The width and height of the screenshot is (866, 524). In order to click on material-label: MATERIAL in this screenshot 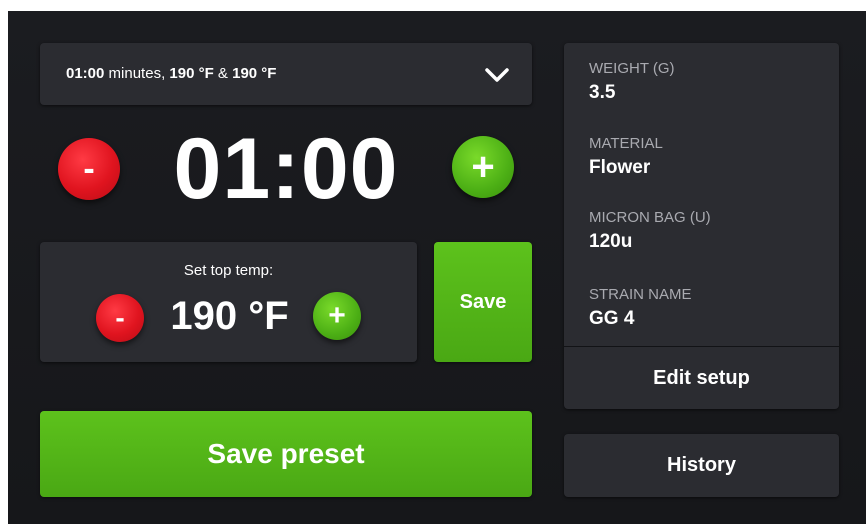, I will do `click(626, 143)`.